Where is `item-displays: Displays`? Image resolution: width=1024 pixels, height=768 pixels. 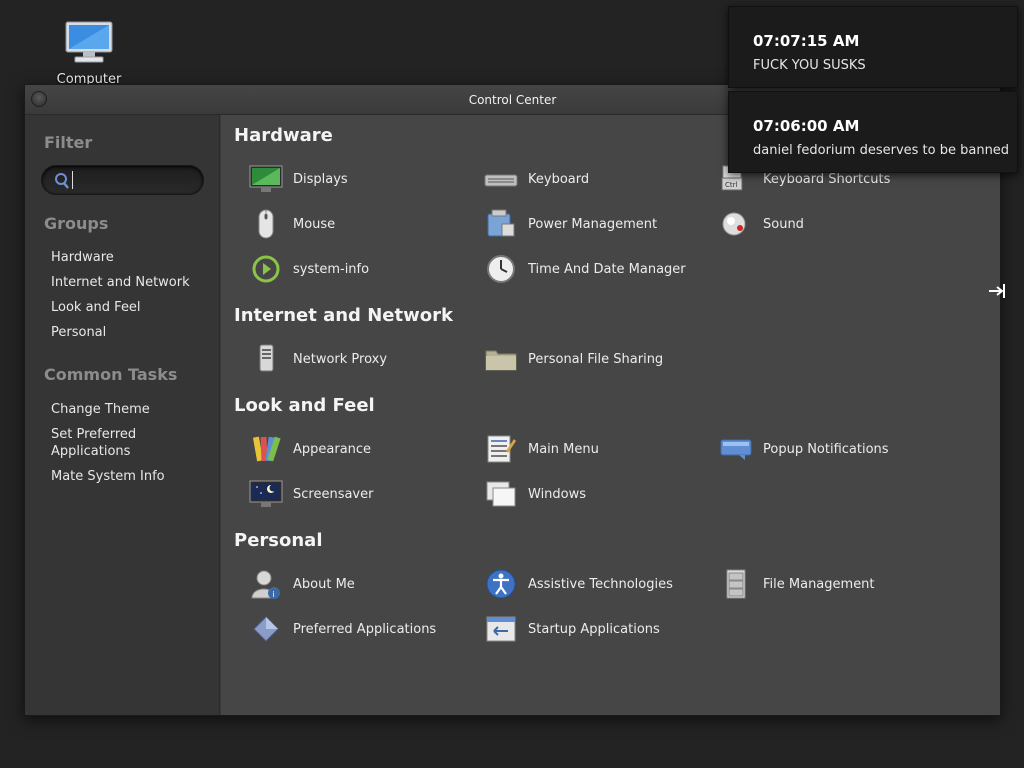 item-displays: Displays is located at coordinates (298, 179).